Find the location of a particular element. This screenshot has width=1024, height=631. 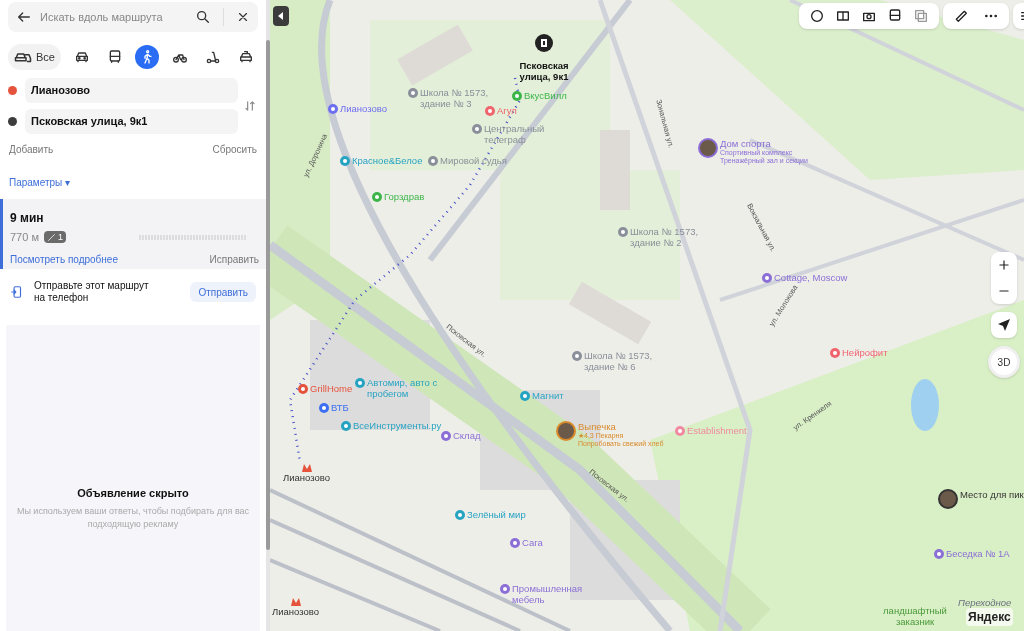

map-label: Склад is located at coordinates (467, 435).